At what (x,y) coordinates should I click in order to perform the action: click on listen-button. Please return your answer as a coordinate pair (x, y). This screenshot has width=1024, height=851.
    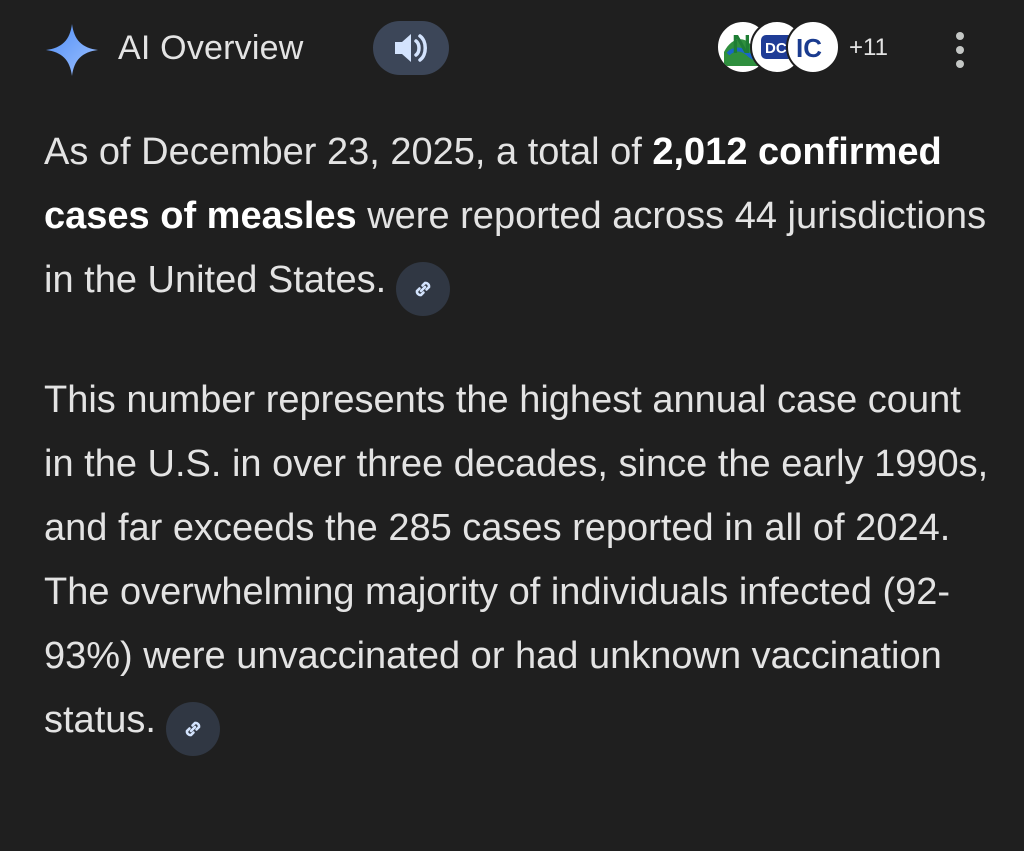
    Looking at the image, I should click on (411, 48).